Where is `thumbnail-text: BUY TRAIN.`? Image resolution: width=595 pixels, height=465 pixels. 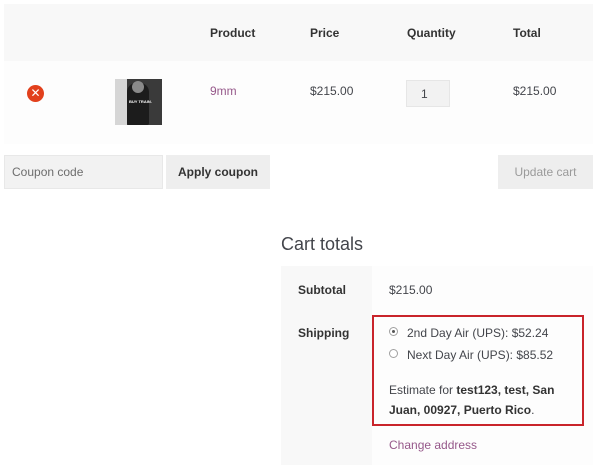 thumbnail-text: BUY TRAIN. is located at coordinates (140, 101).